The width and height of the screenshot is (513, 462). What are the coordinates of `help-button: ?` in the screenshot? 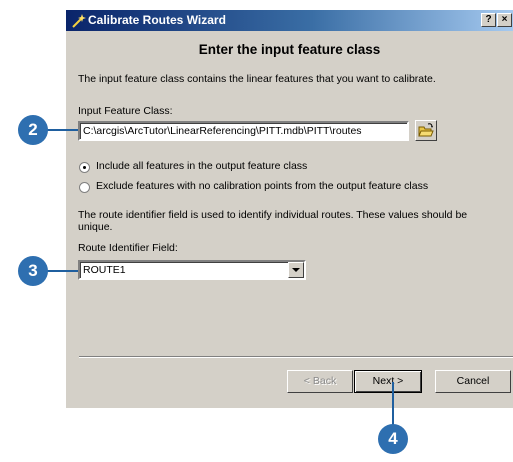 It's located at (488, 20).